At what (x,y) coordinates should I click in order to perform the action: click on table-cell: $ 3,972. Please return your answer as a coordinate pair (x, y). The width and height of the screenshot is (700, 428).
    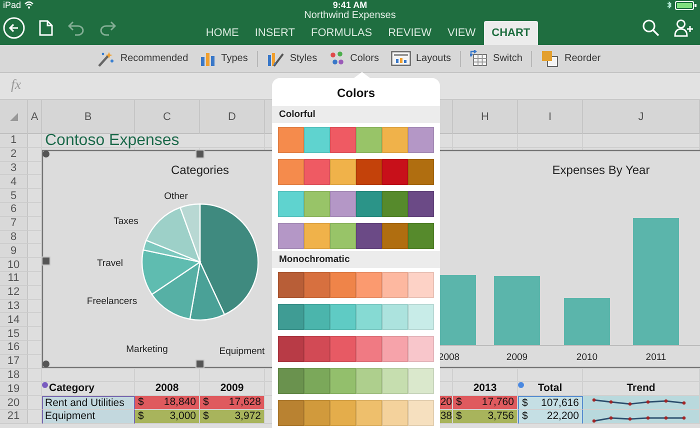
    Looking at the image, I should click on (232, 417).